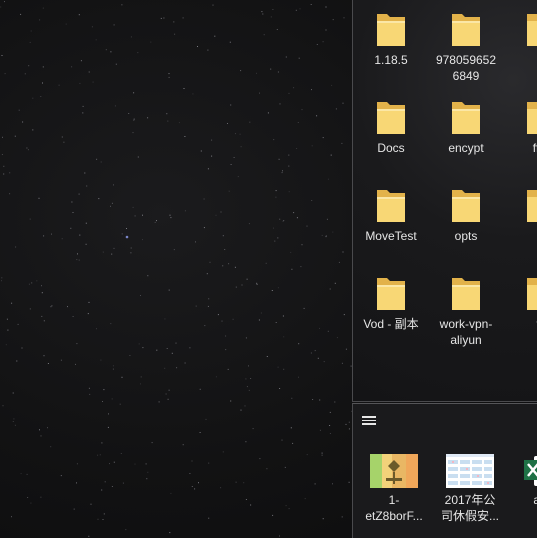  What do you see at coordinates (534, 148) in the screenshot?
I see `folder-label: ffm` at bounding box center [534, 148].